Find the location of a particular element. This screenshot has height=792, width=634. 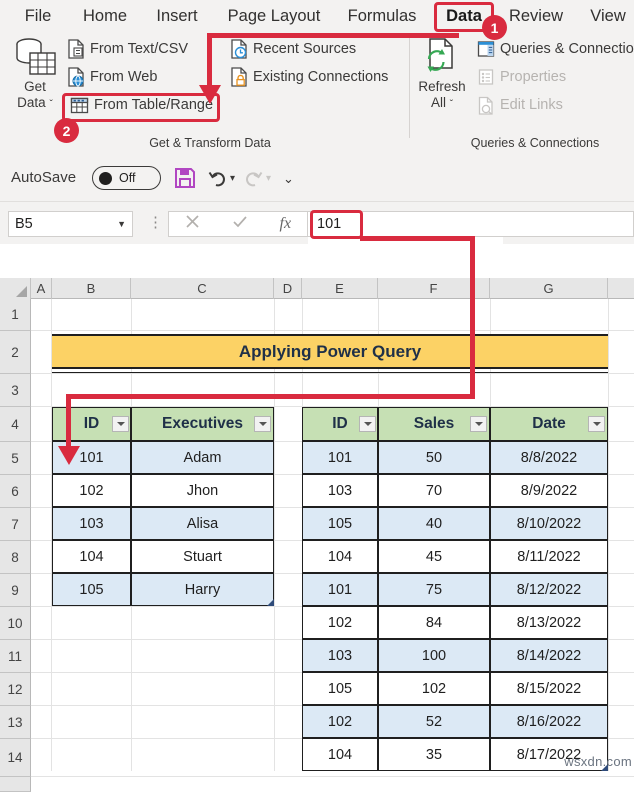

table-cell: 70 is located at coordinates (434, 490).